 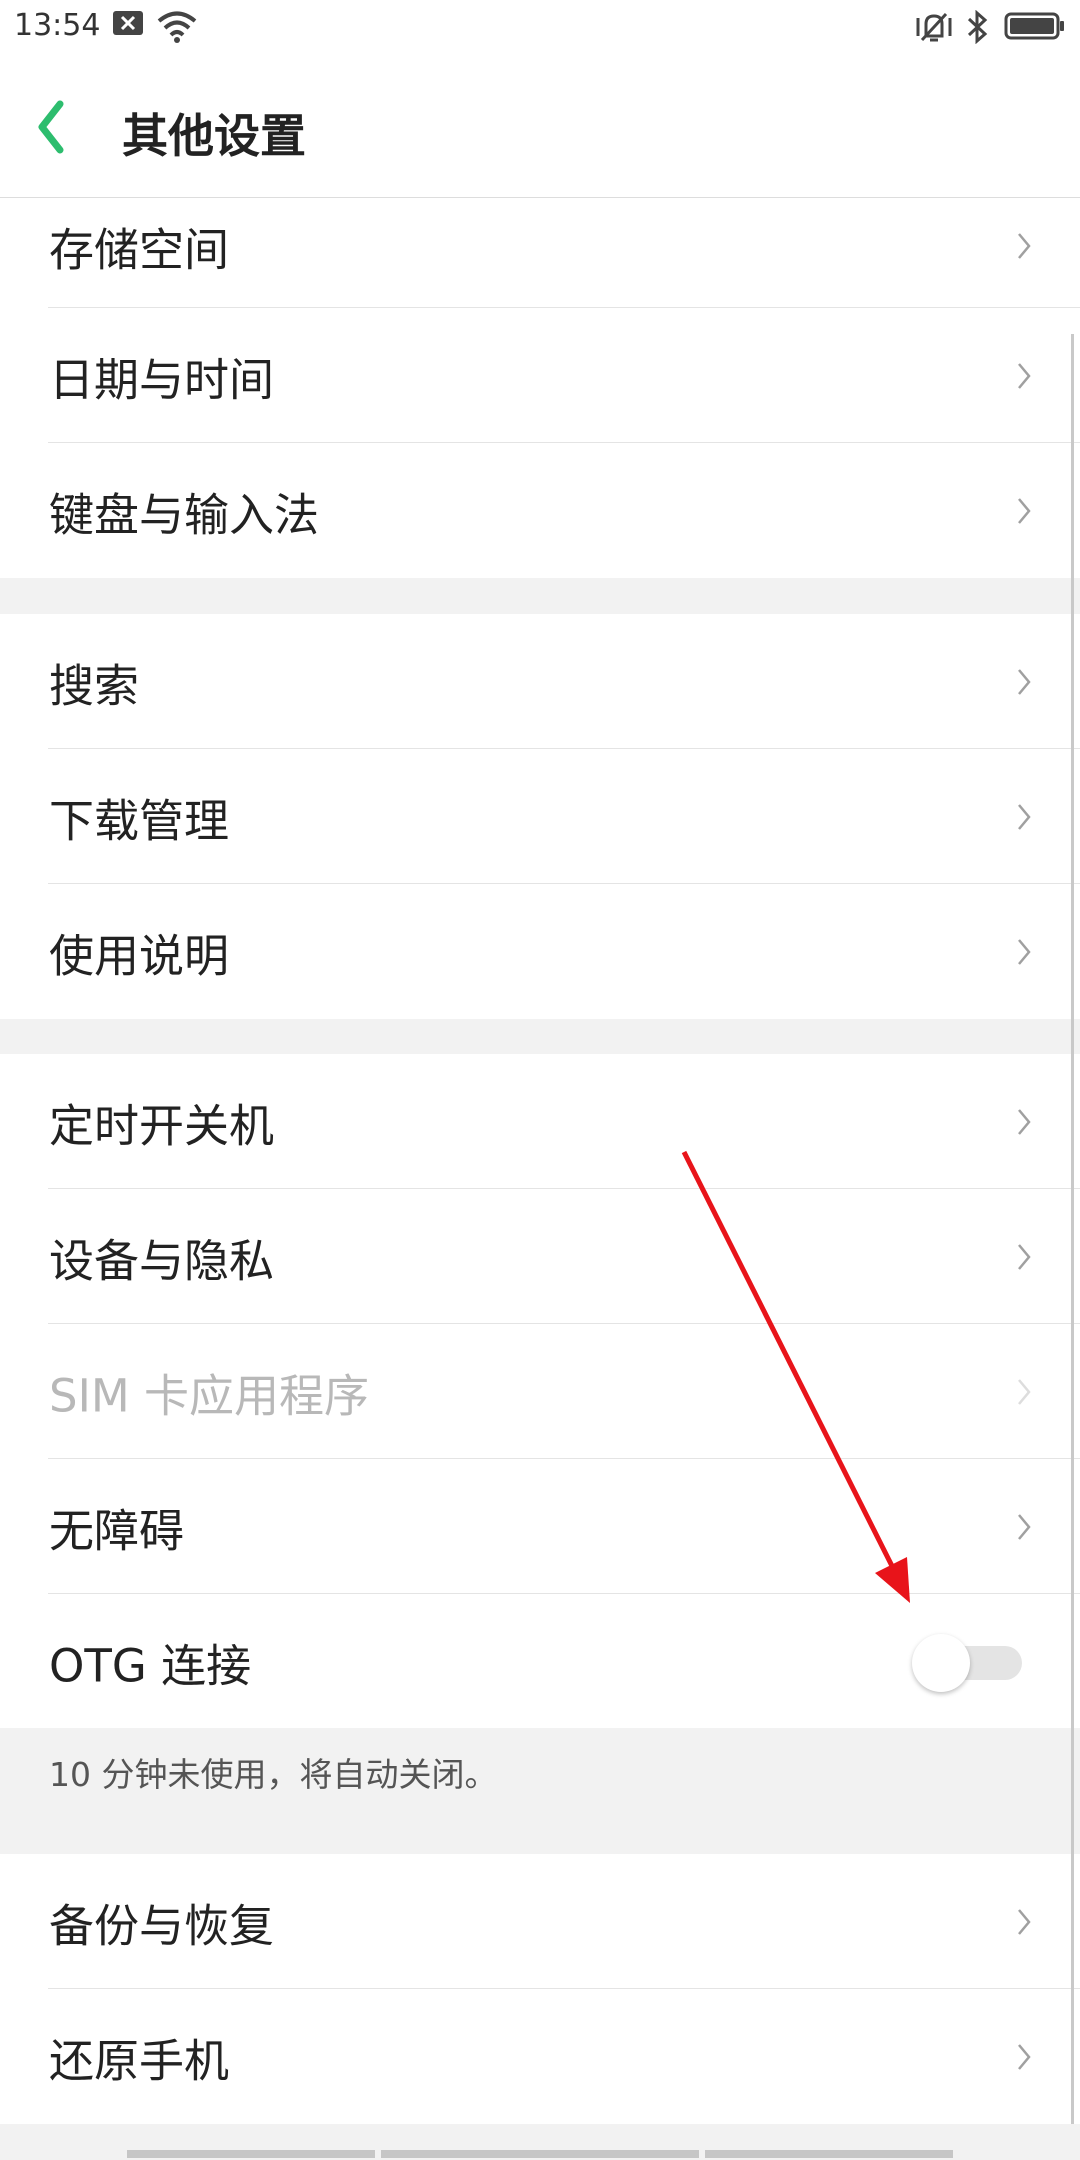 What do you see at coordinates (162, 1925) in the screenshot?
I see `item-label: 备份与恢复` at bounding box center [162, 1925].